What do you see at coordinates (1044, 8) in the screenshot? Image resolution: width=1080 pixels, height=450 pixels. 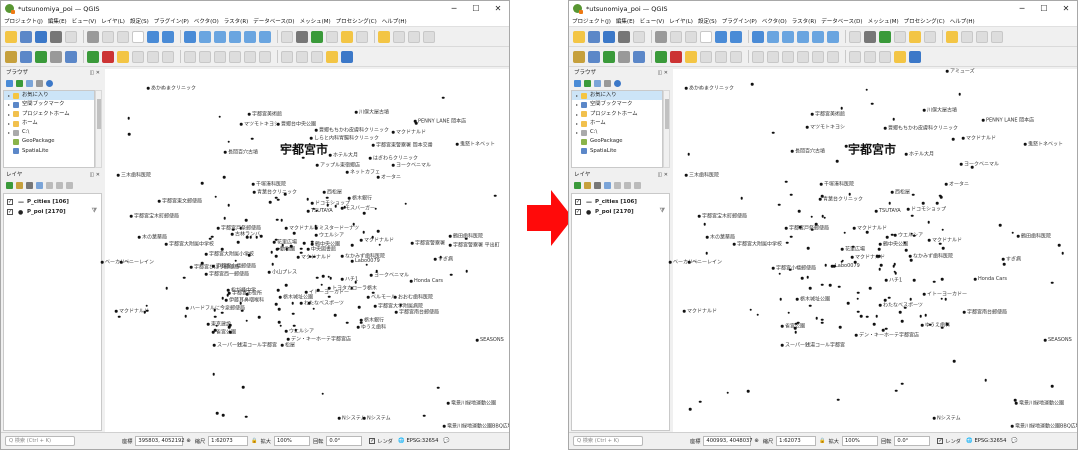 I see `maximize-icon: ☐` at bounding box center [1044, 8].